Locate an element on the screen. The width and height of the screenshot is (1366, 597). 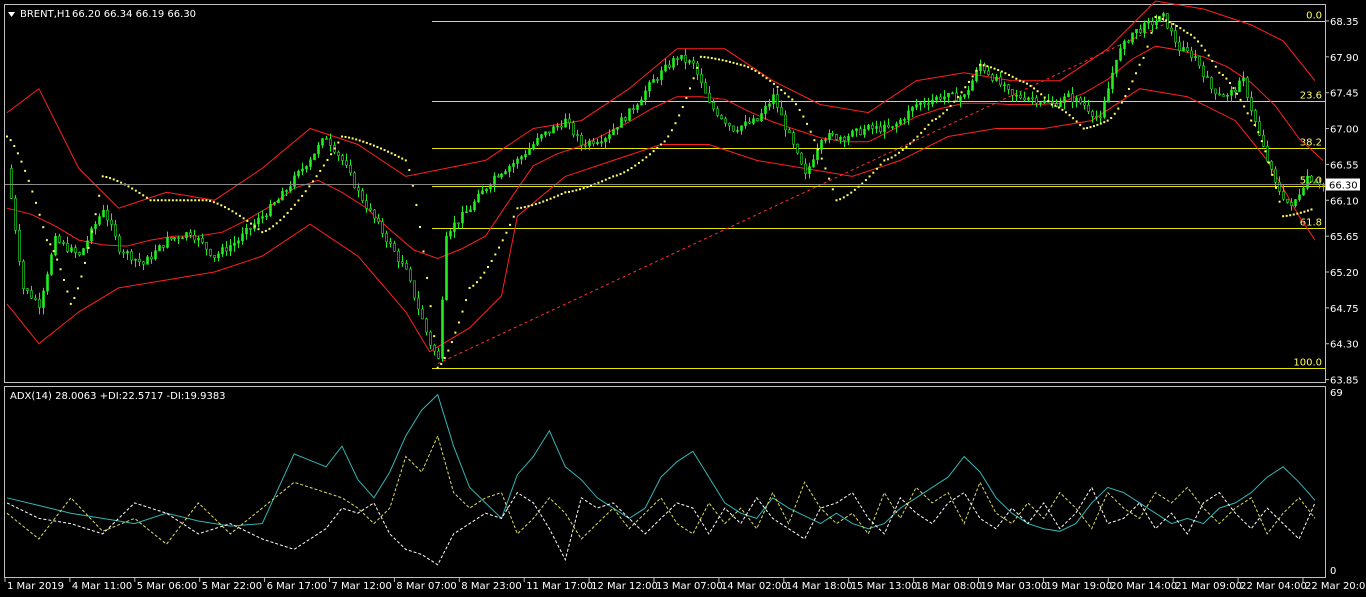
time-tick-label: 5 Mar 22:00 is located at coordinates (232, 586).